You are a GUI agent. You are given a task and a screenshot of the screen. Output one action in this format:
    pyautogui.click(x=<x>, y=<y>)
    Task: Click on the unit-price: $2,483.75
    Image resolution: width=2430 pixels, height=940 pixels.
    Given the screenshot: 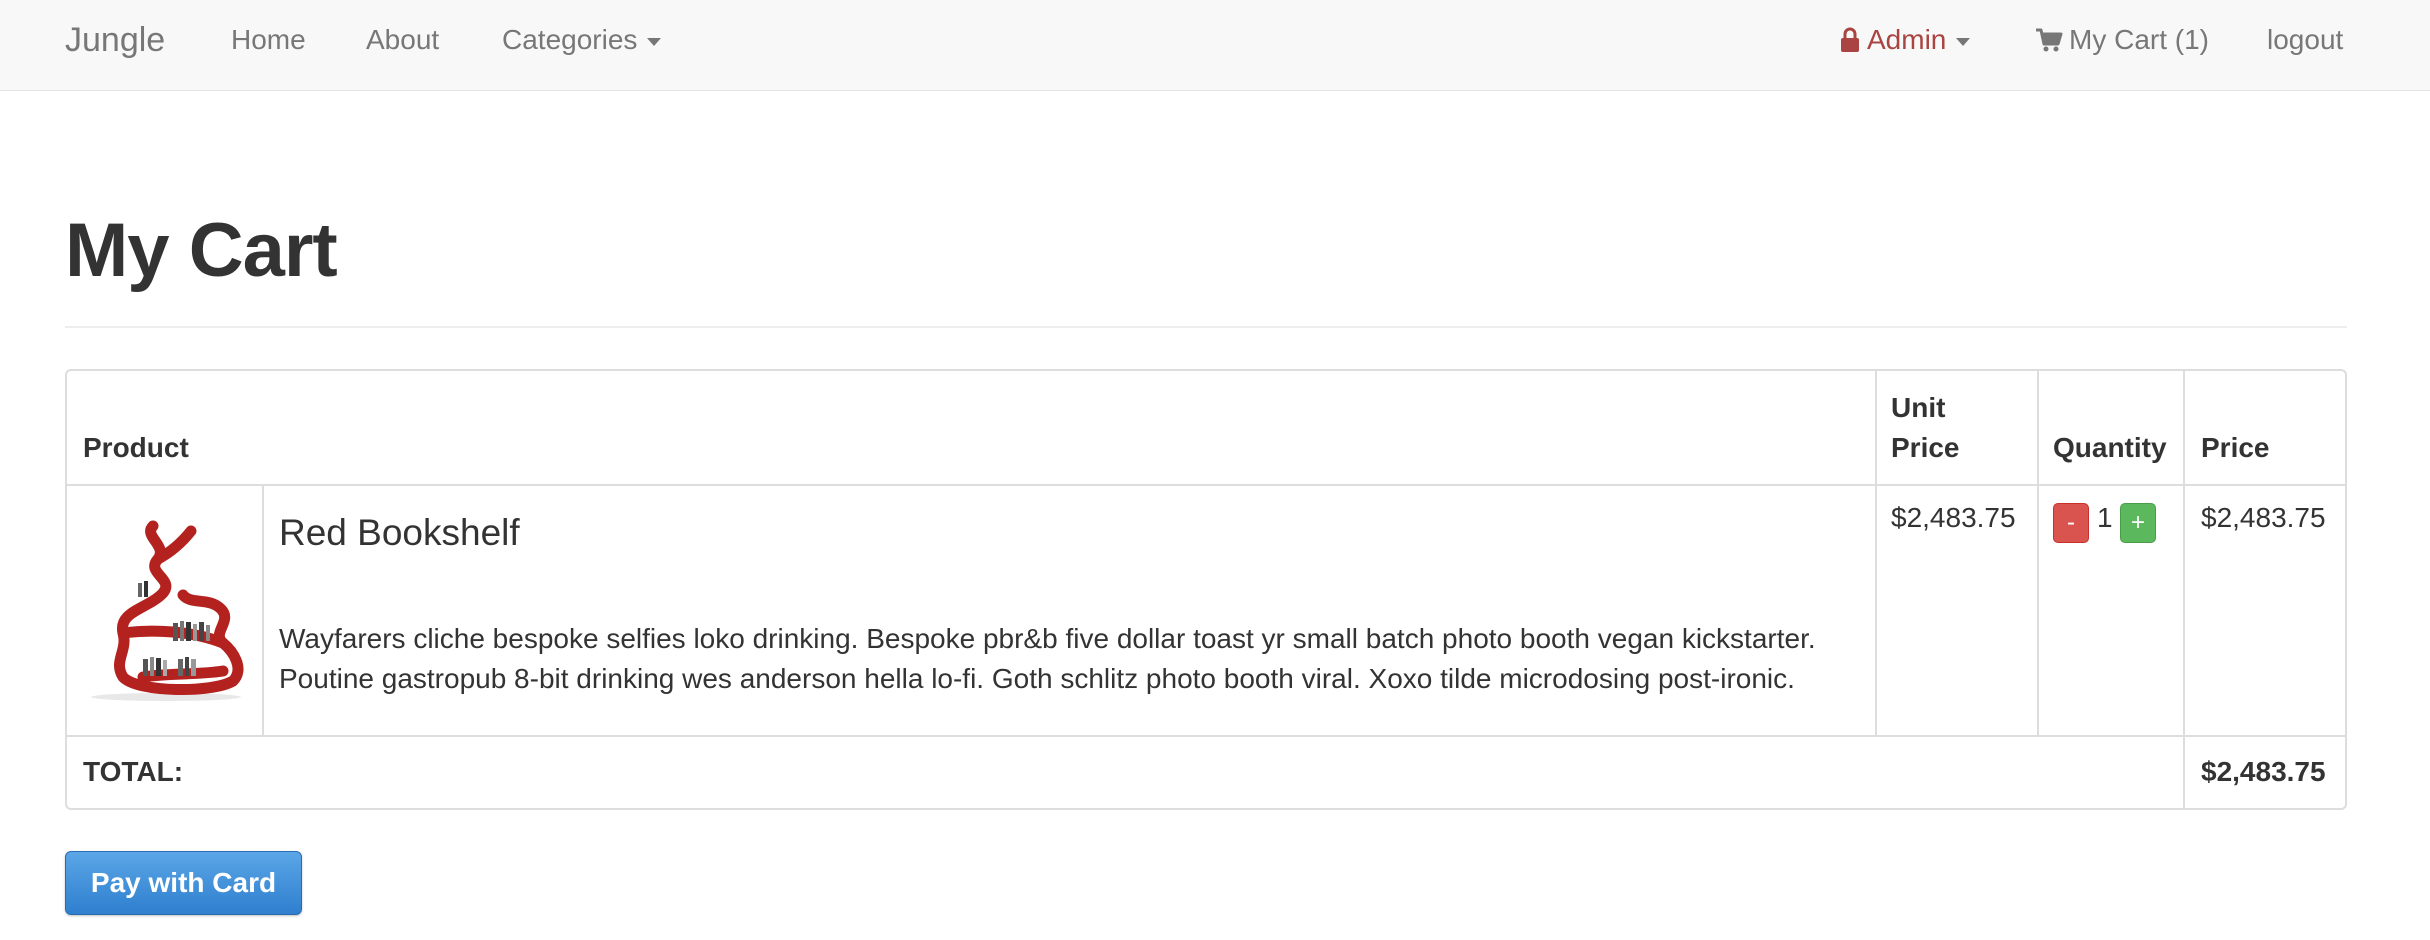 What is the action you would take?
    pyautogui.click(x=1953, y=517)
    